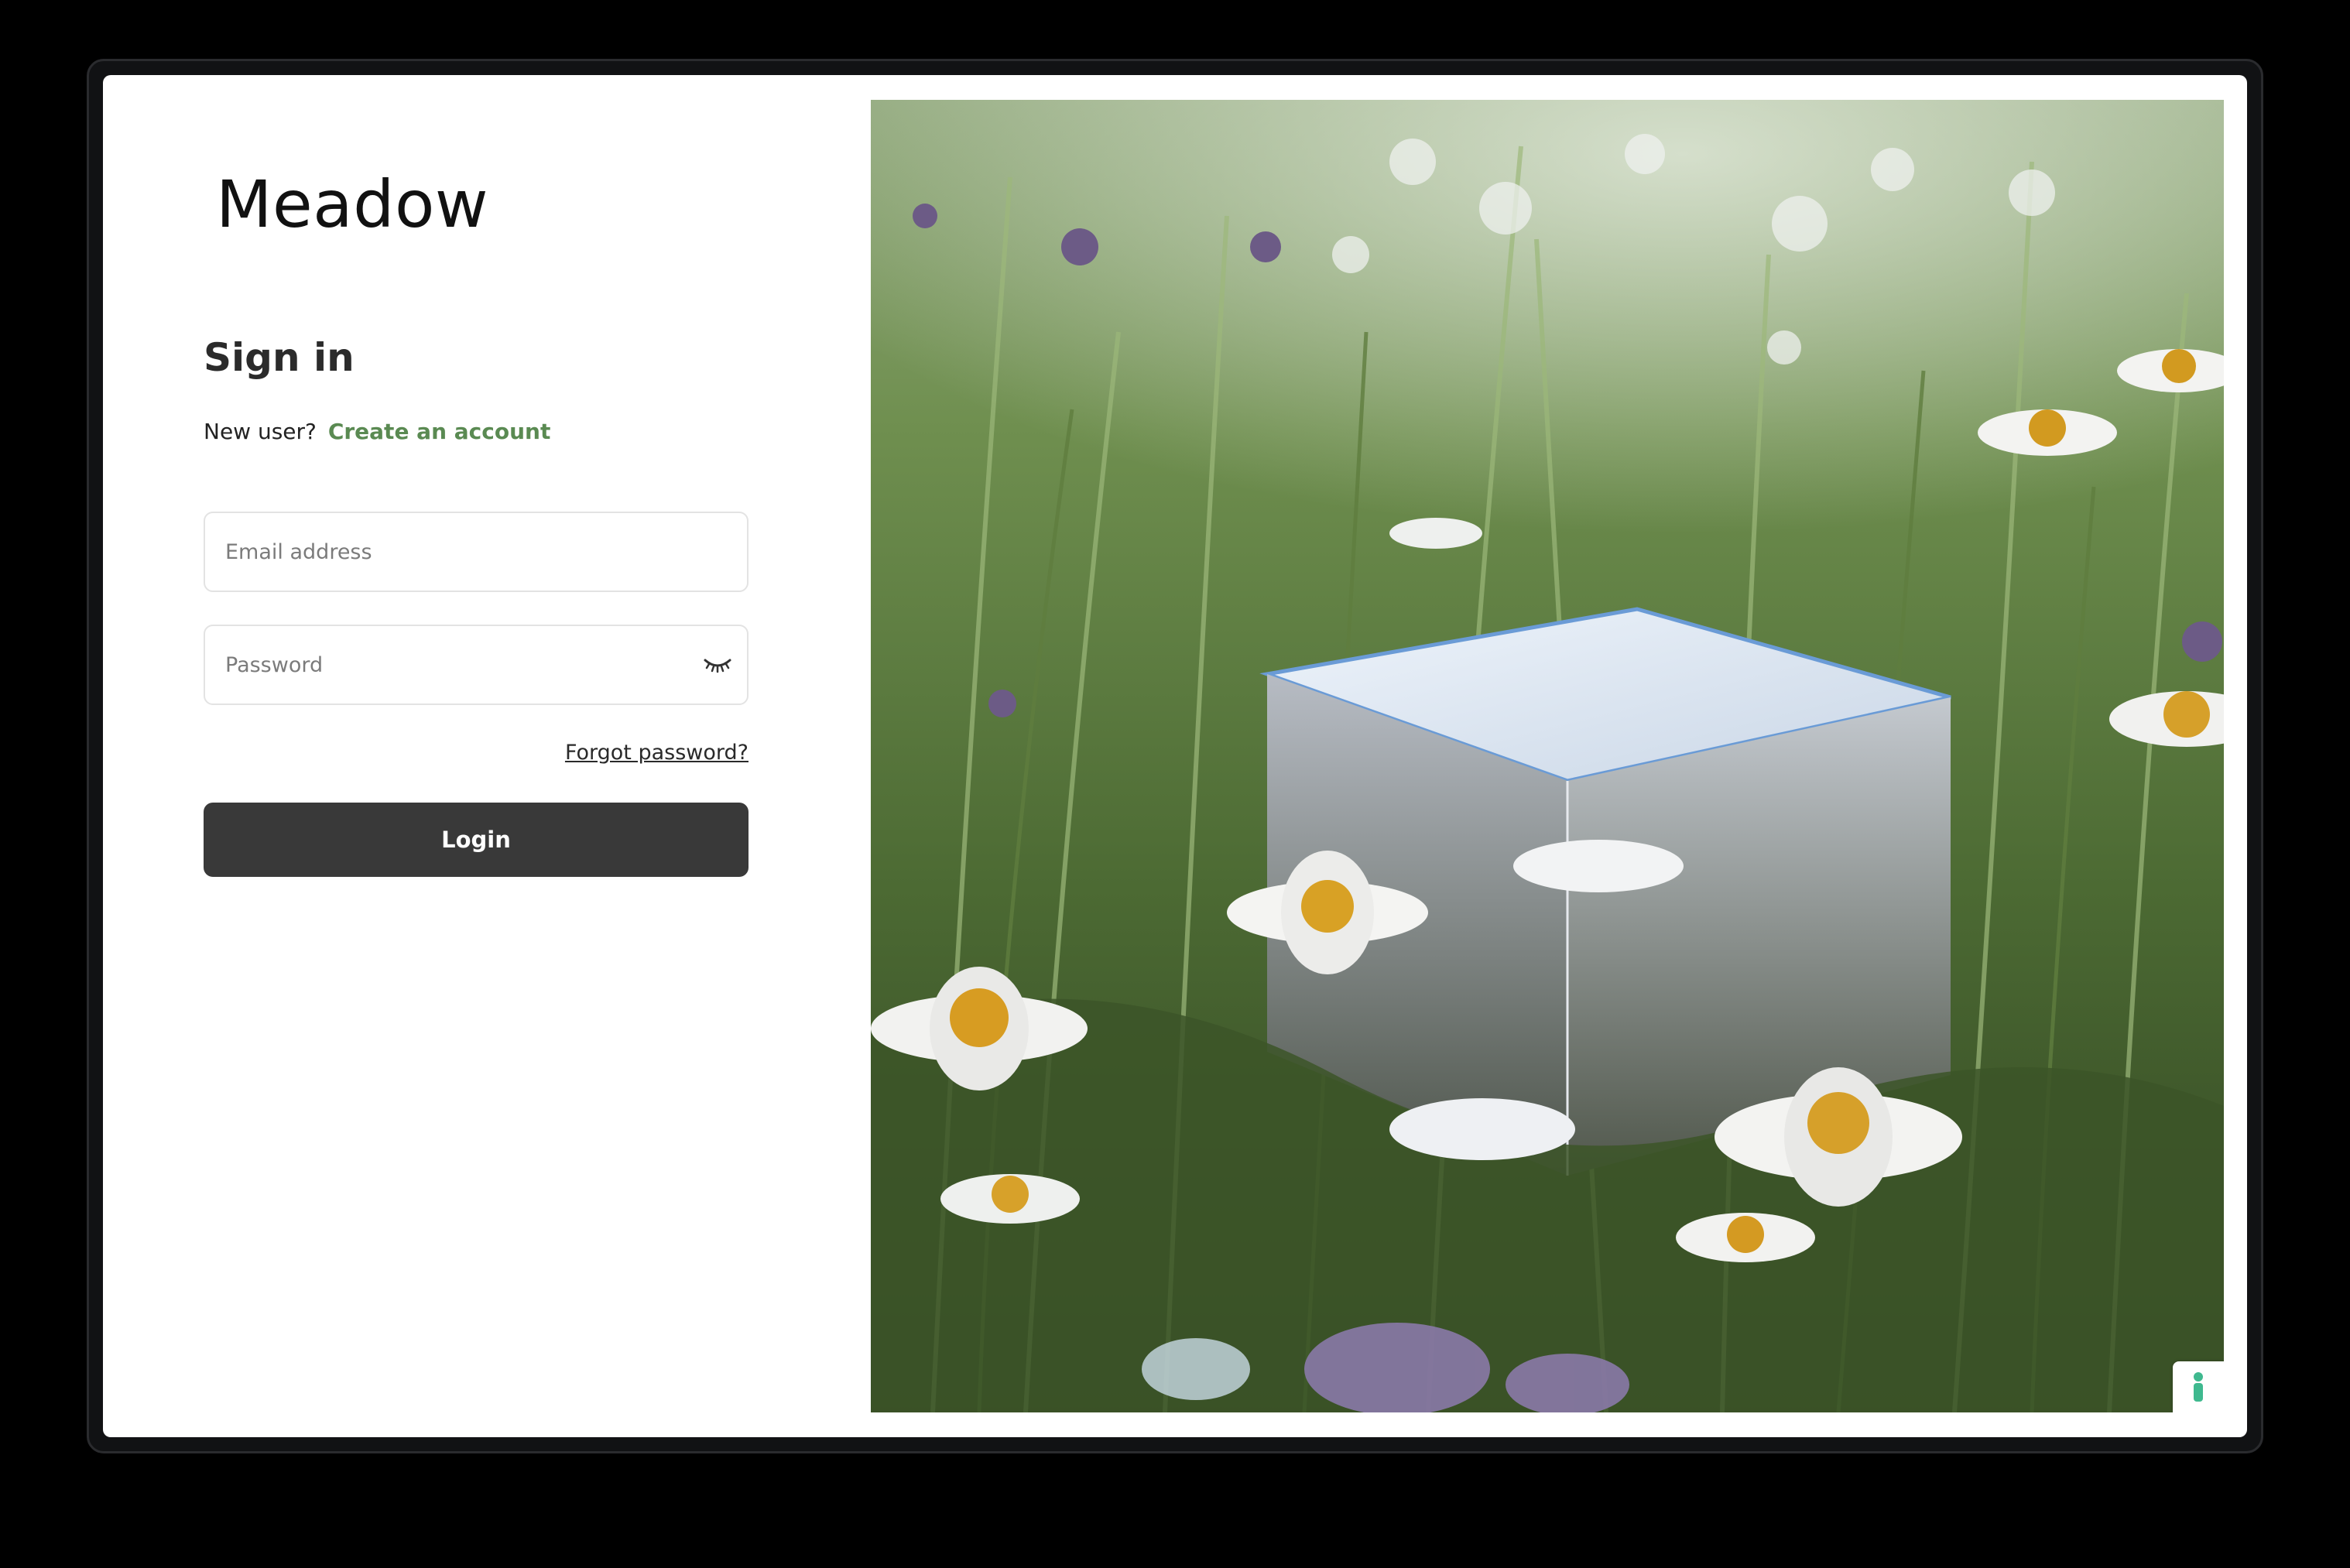 The height and width of the screenshot is (1568, 2350). Describe the element at coordinates (477, 840) in the screenshot. I see `login-button: Login` at that location.